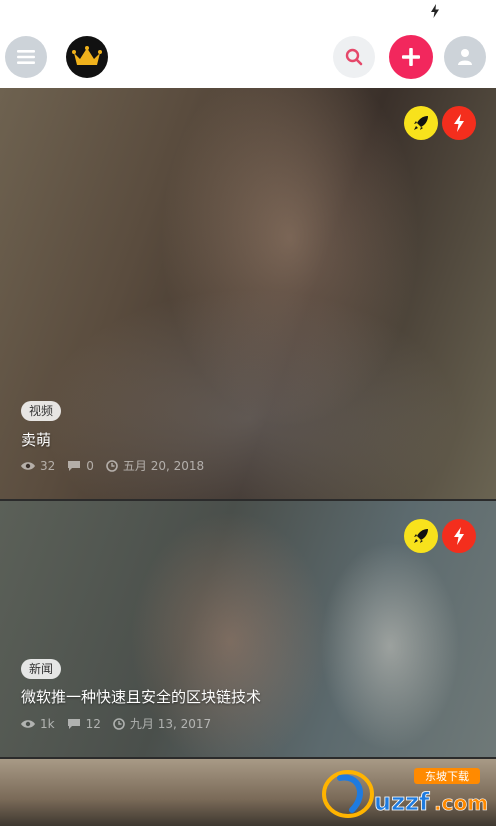 The width and height of the screenshot is (496, 826). What do you see at coordinates (435, 11) in the screenshot?
I see `charging-icon` at bounding box center [435, 11].